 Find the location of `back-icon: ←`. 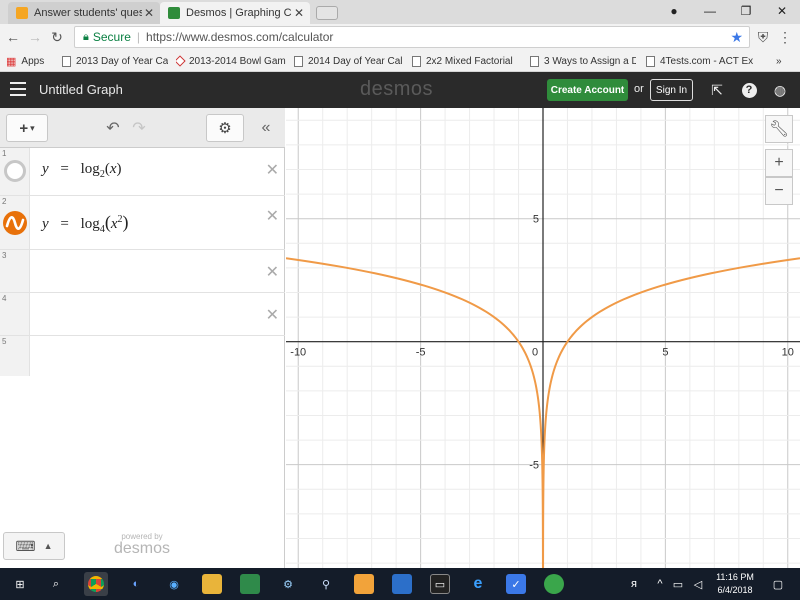

back-icon: ← is located at coordinates (13, 37).